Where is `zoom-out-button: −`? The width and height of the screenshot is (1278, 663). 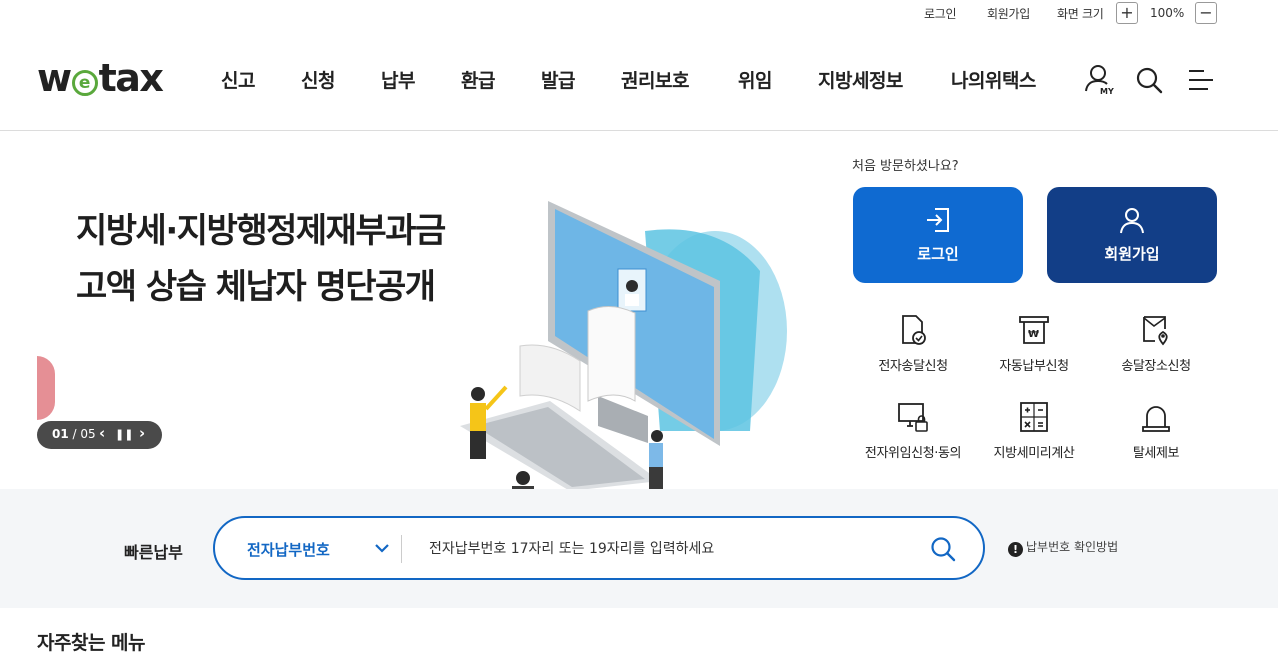
zoom-out-button: − is located at coordinates (1206, 13).